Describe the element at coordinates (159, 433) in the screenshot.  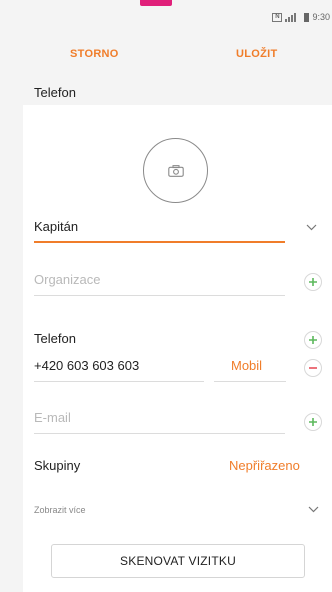
I see `email-underline` at that location.